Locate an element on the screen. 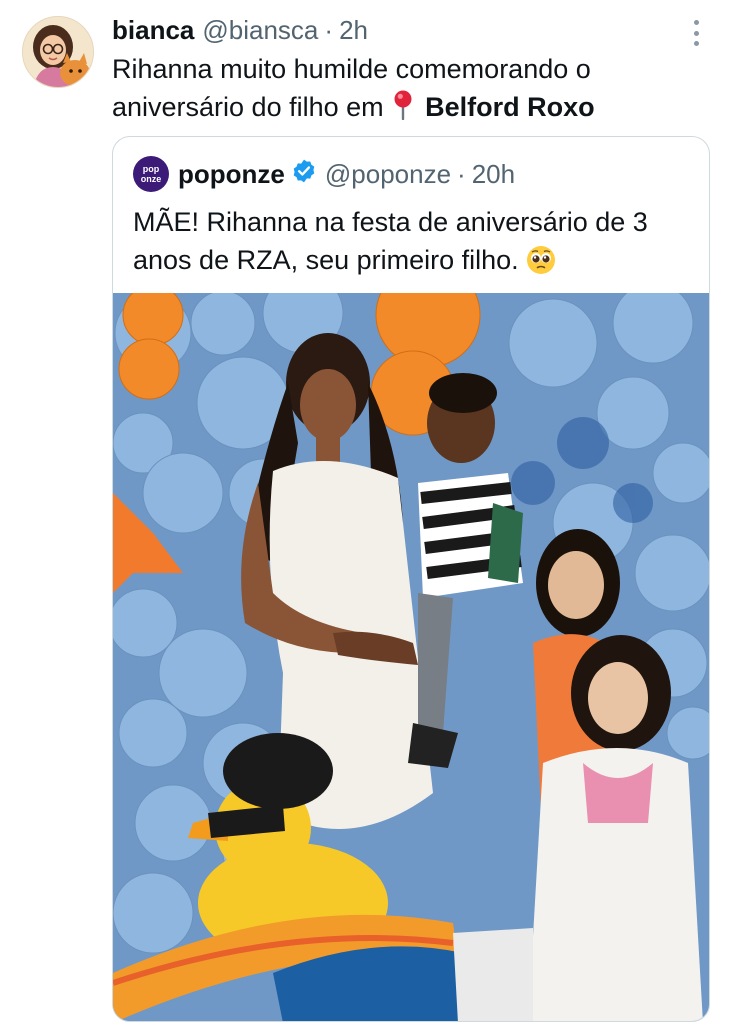 The width and height of the screenshot is (732, 1024). round-pushpin-icon is located at coordinates (403, 110).